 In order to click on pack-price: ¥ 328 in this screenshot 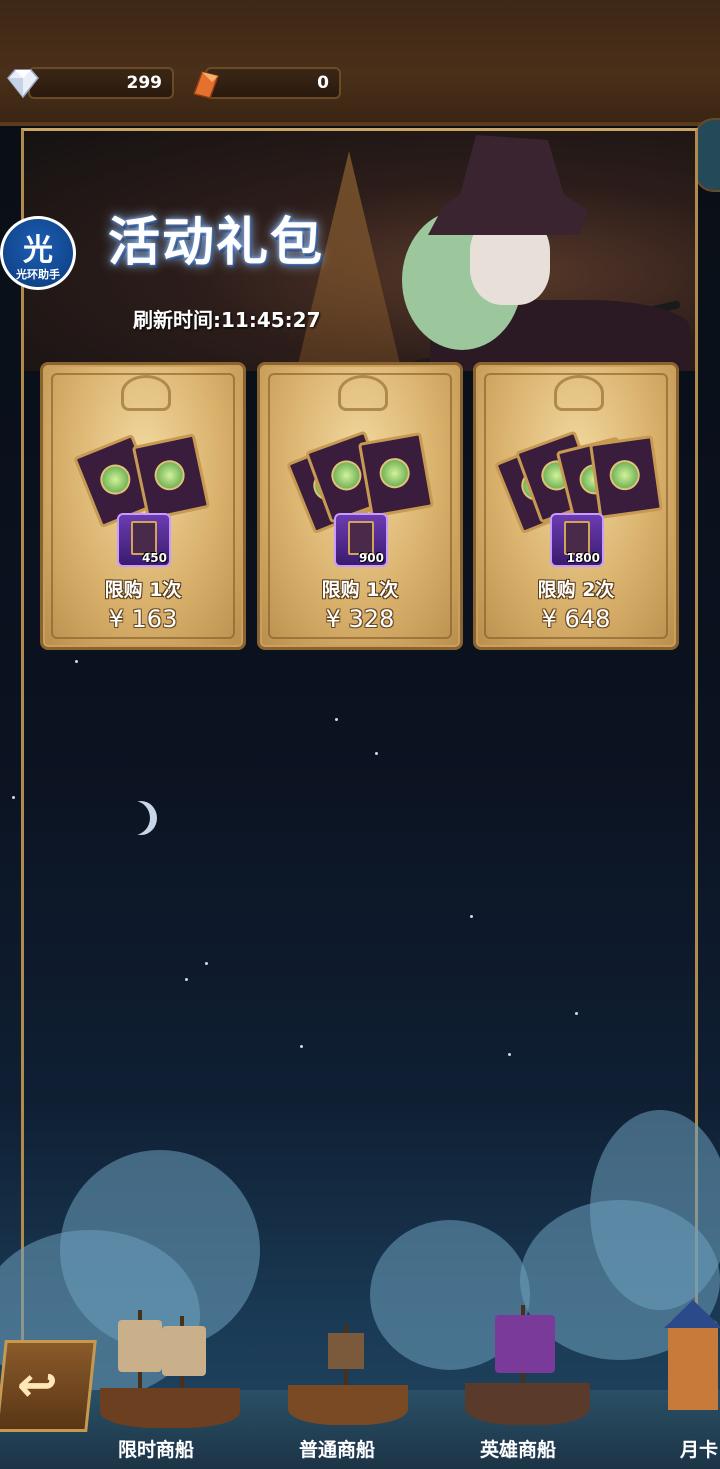, I will do `click(360, 619)`.